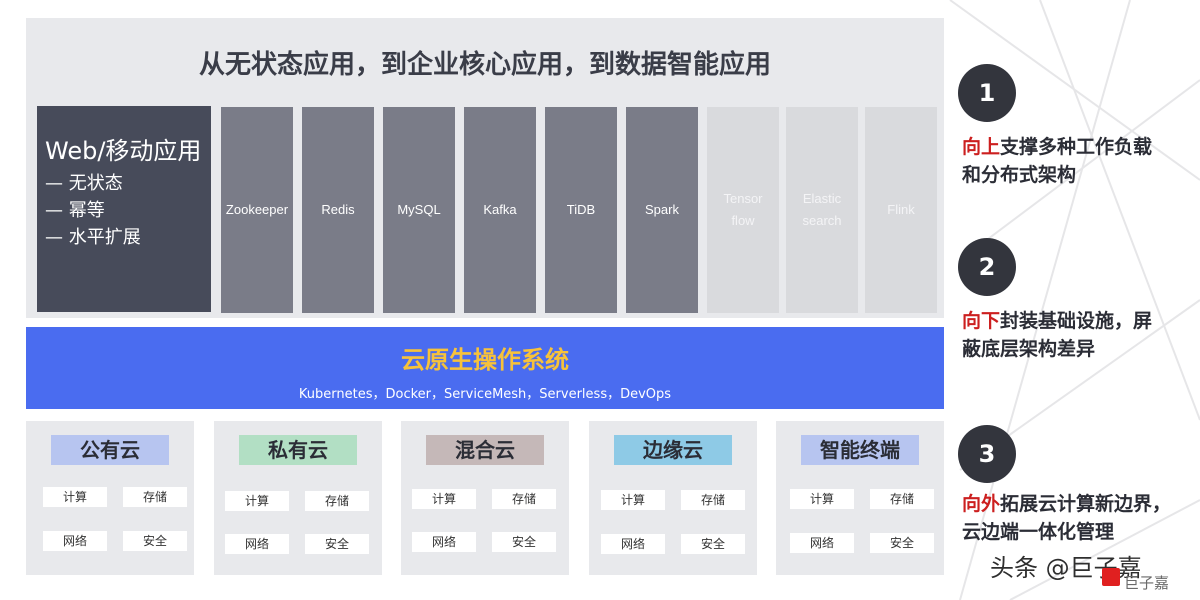 Image resolution: width=1200 pixels, height=600 pixels. I want to click on cloud-box-edge: 边缘云 计算 存储 网络 安全, so click(673, 498).